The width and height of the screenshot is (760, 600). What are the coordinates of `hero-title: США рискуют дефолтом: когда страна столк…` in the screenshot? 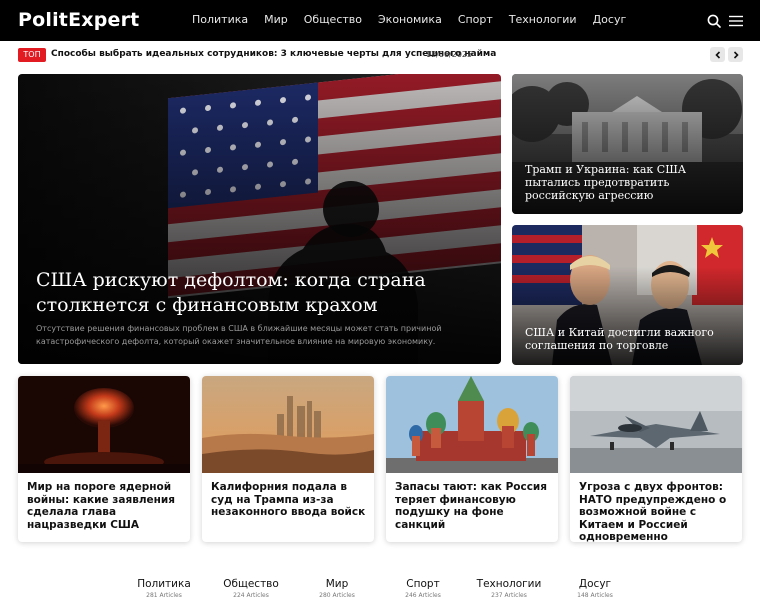 It's located at (251, 293).